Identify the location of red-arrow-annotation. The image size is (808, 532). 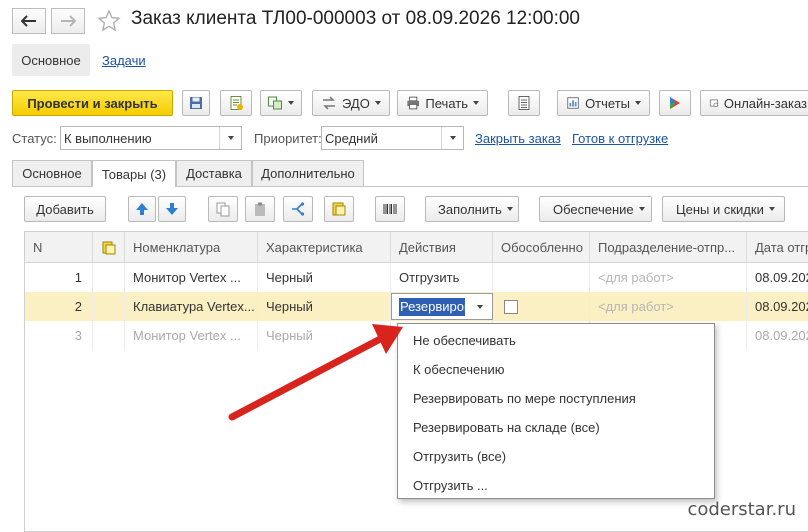
(315, 372).